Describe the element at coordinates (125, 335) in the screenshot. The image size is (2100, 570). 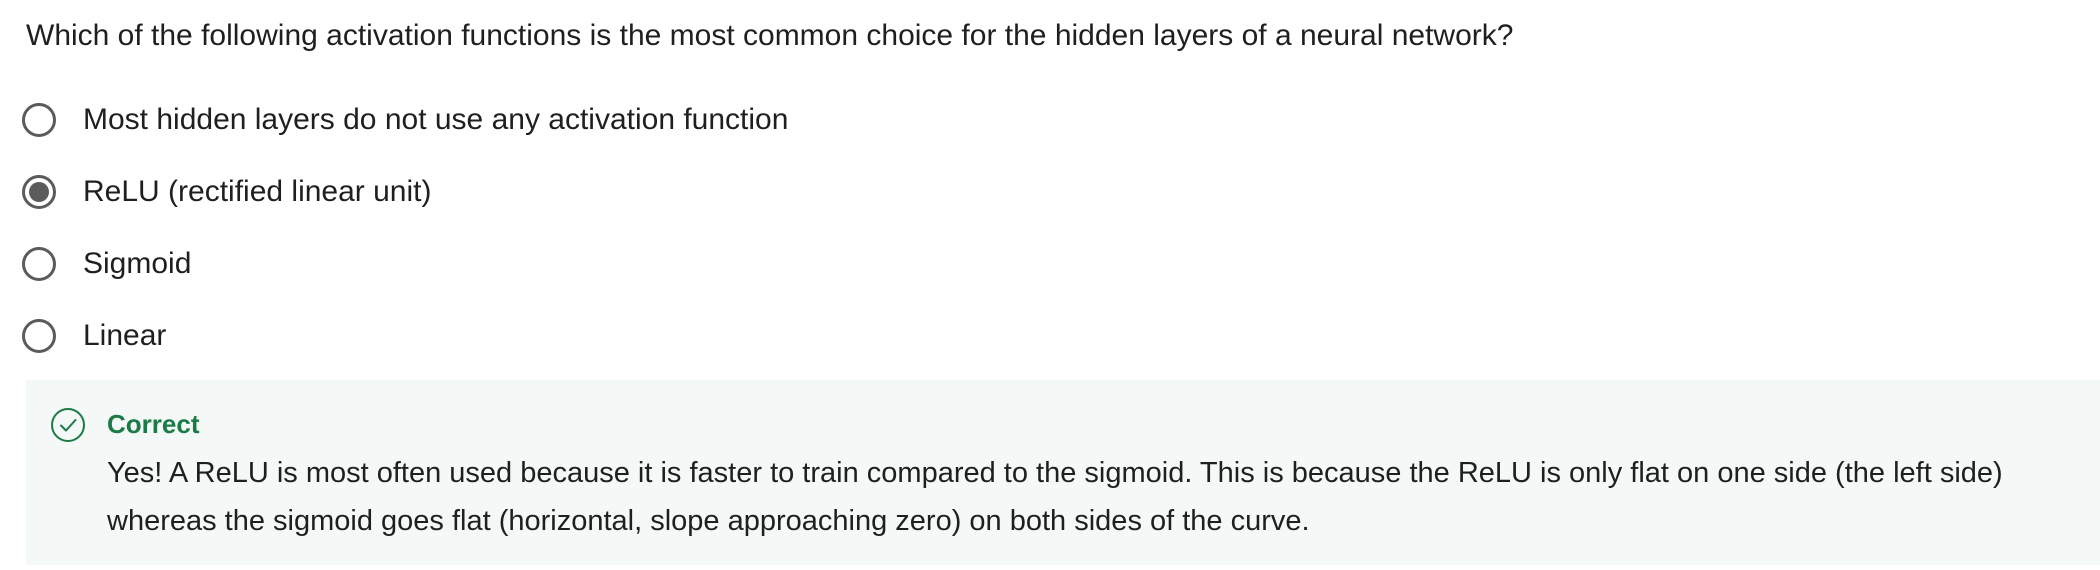
I see `answer-option-label: Linear` at that location.